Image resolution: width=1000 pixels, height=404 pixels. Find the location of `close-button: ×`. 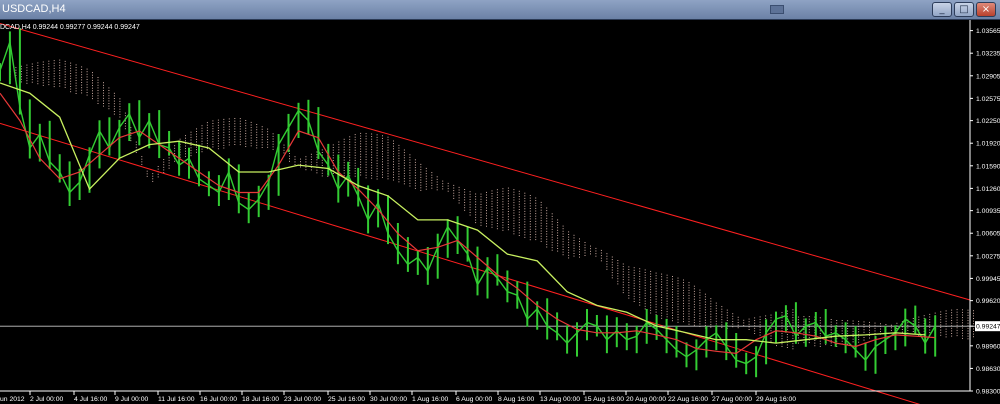

close-button: × is located at coordinates (986, 9).